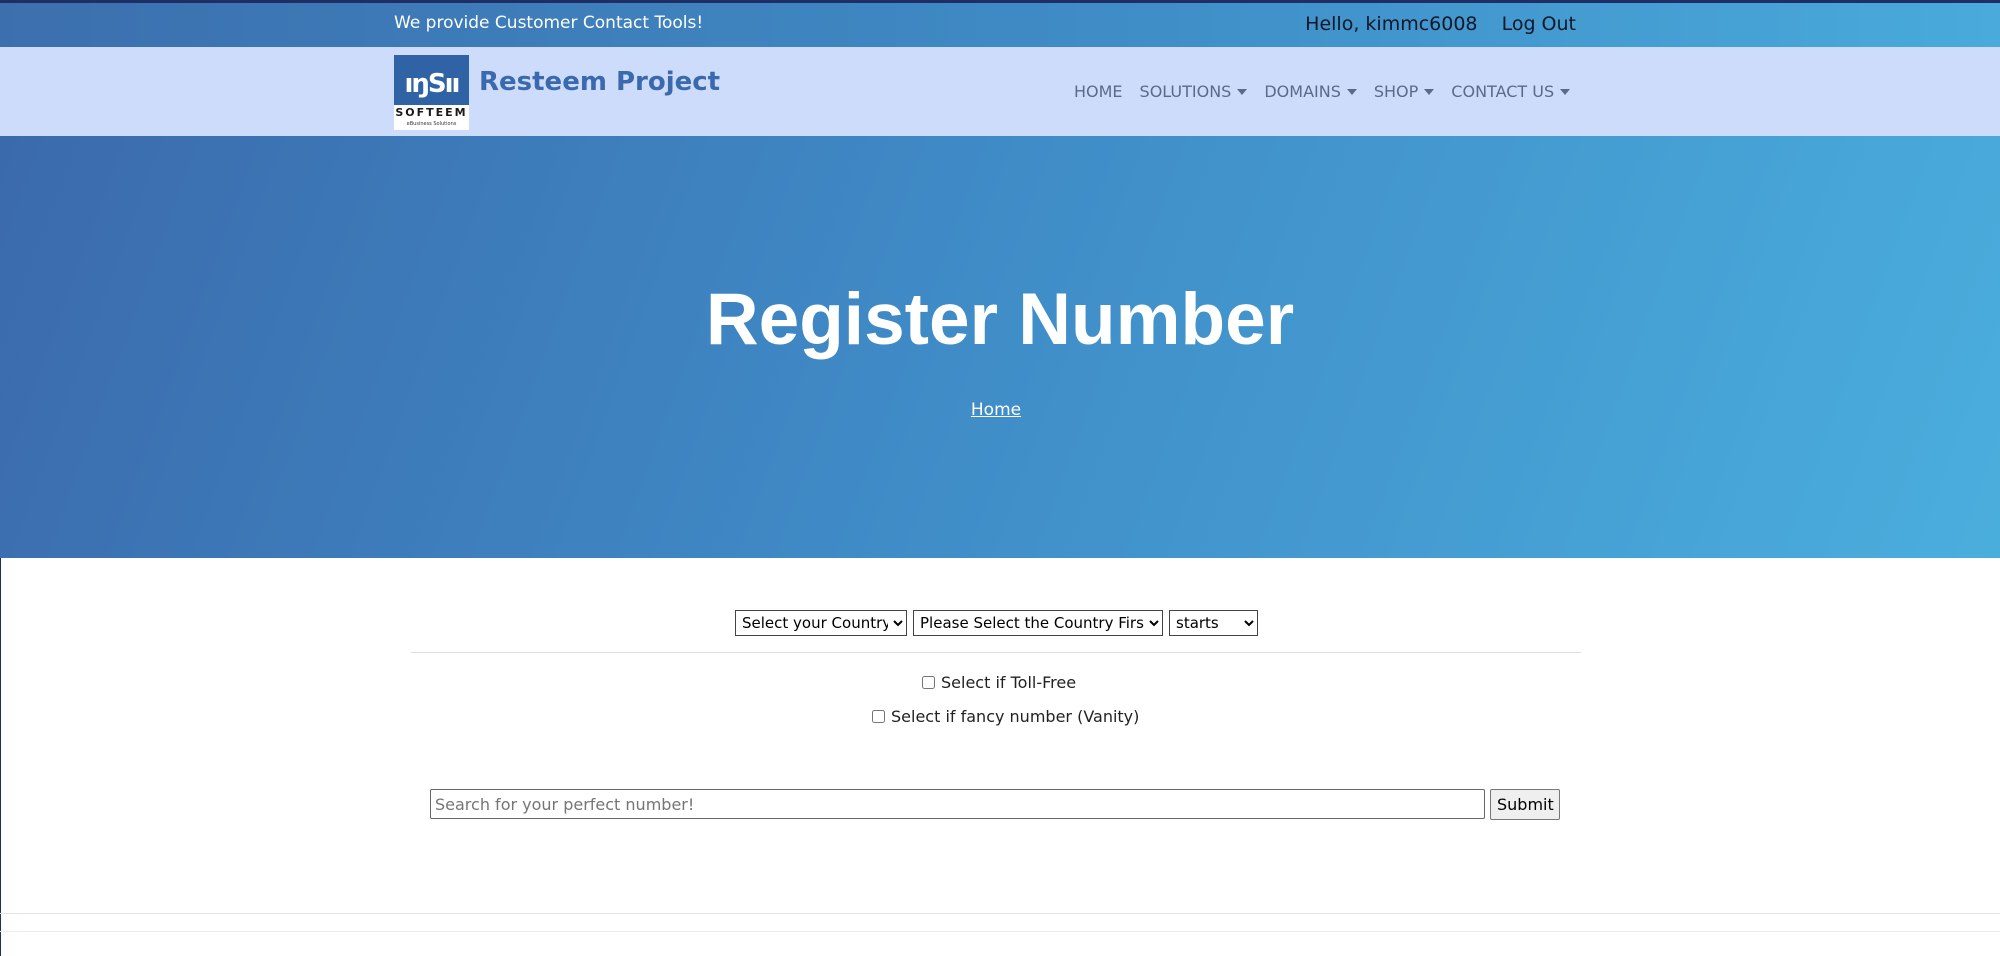  I want to click on area-select: Please Select the Country First, so click(1038, 623).